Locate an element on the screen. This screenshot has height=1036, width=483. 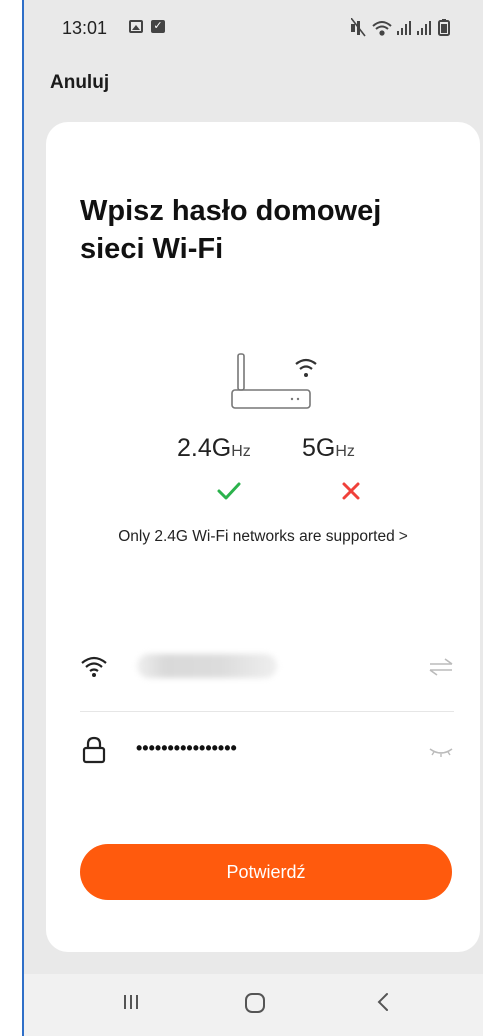
image-icon is located at coordinates (136, 26).